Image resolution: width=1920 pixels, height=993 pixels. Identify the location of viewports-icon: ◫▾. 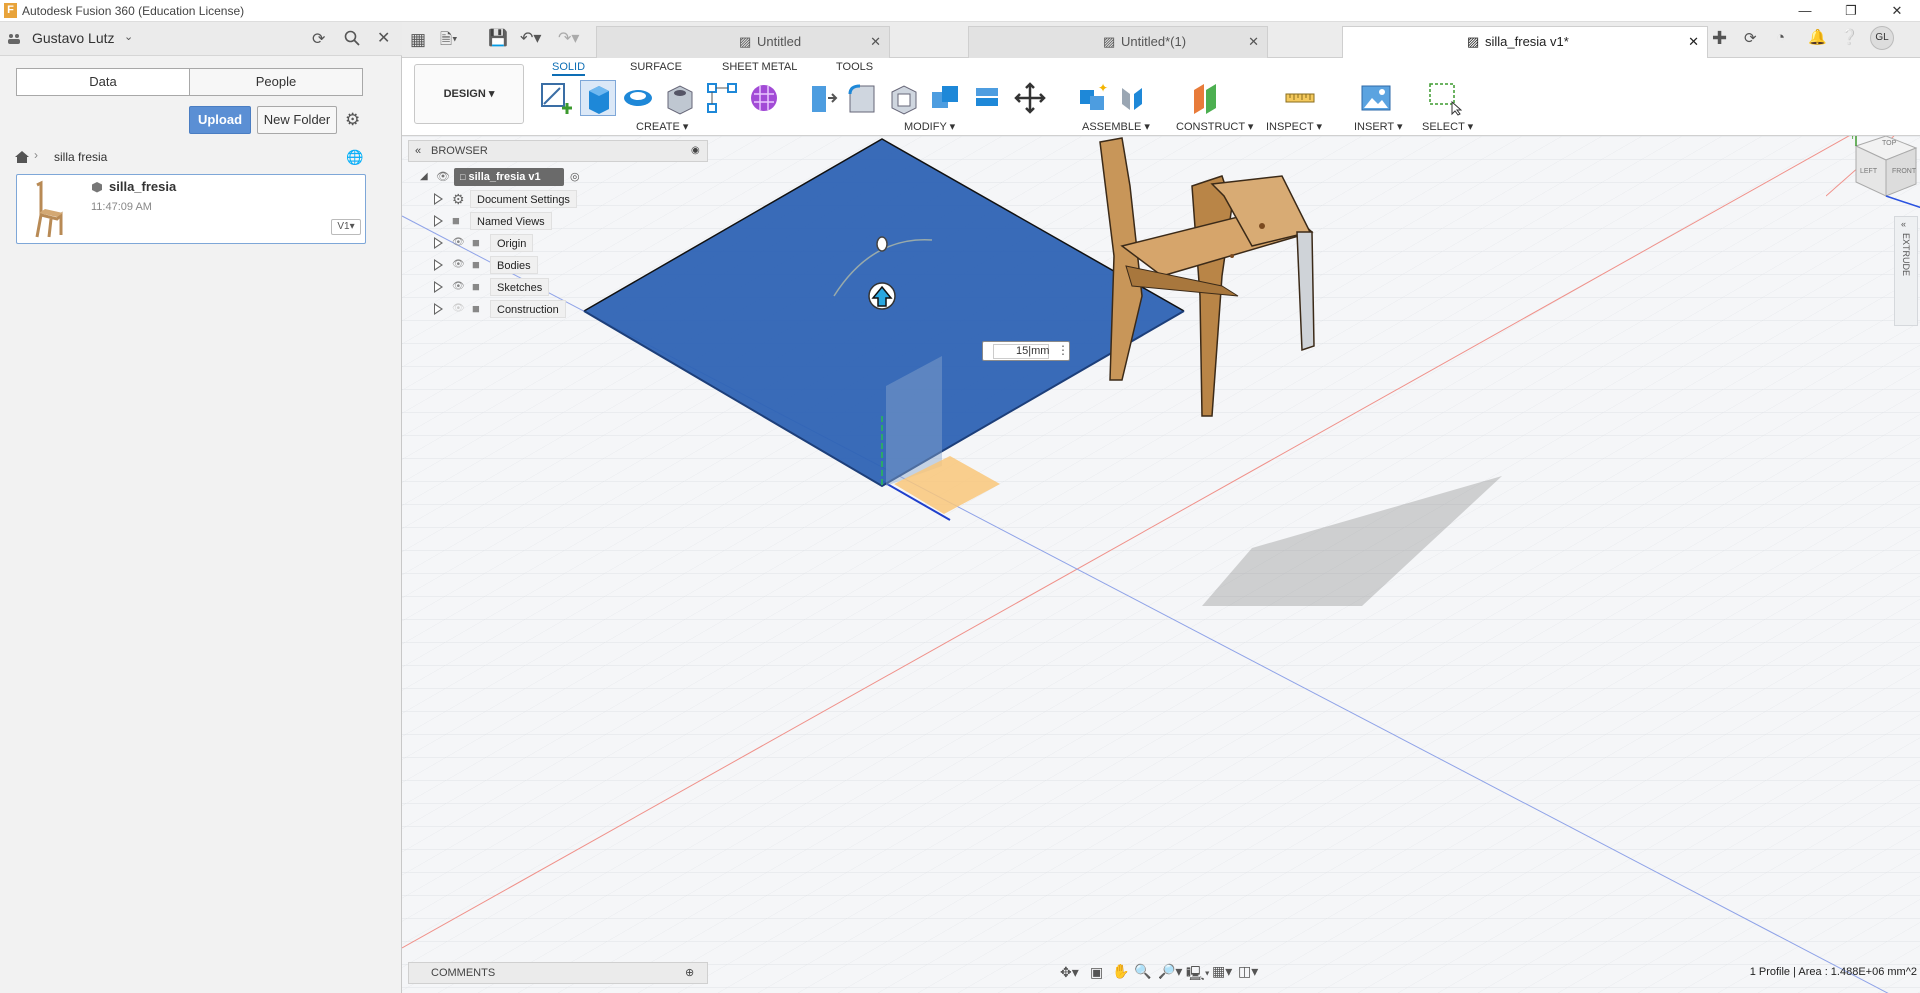
(1248, 971).